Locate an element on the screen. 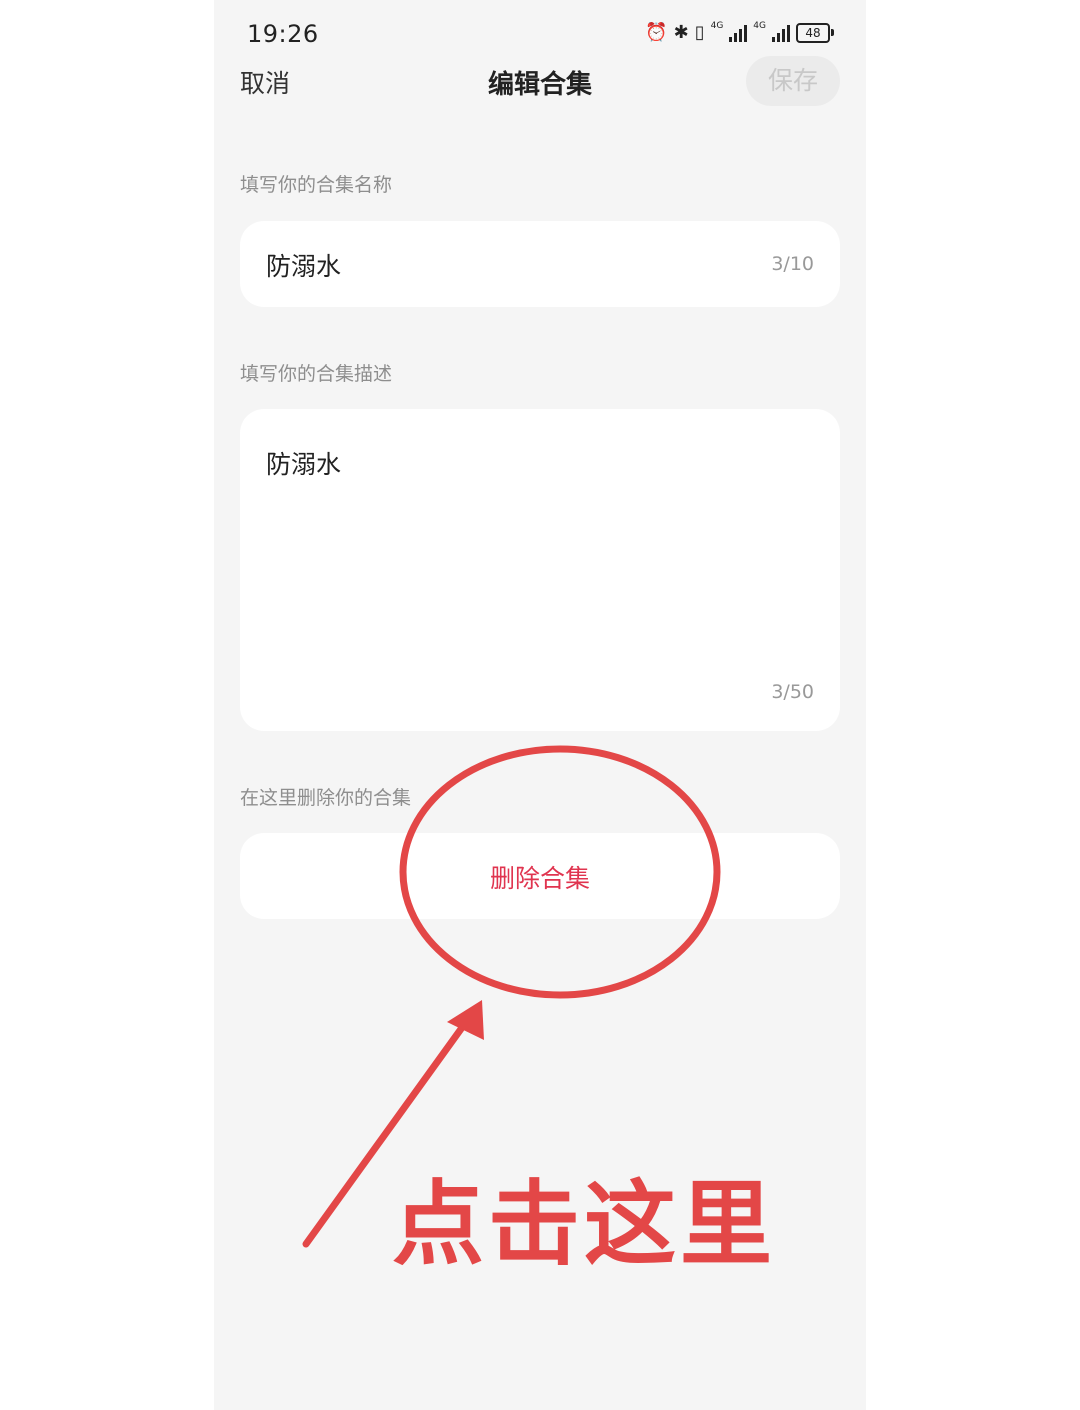 The image size is (1080, 1410). save-button: 保存 is located at coordinates (793, 81).